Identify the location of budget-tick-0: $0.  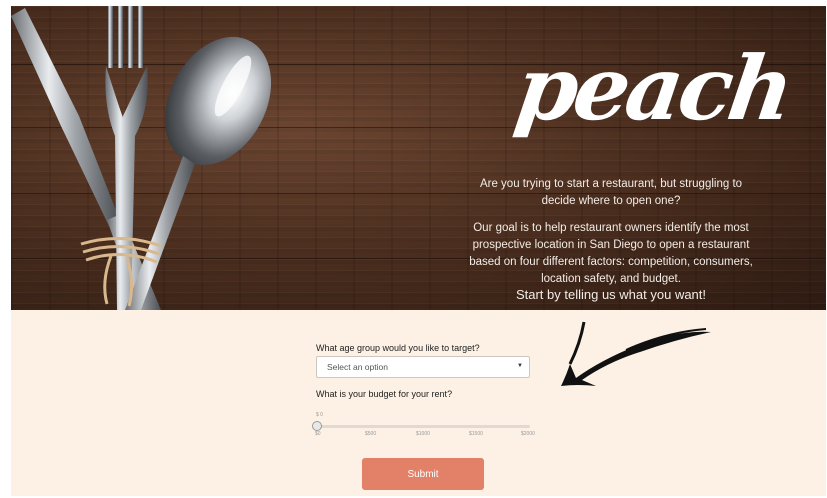
(318, 434).